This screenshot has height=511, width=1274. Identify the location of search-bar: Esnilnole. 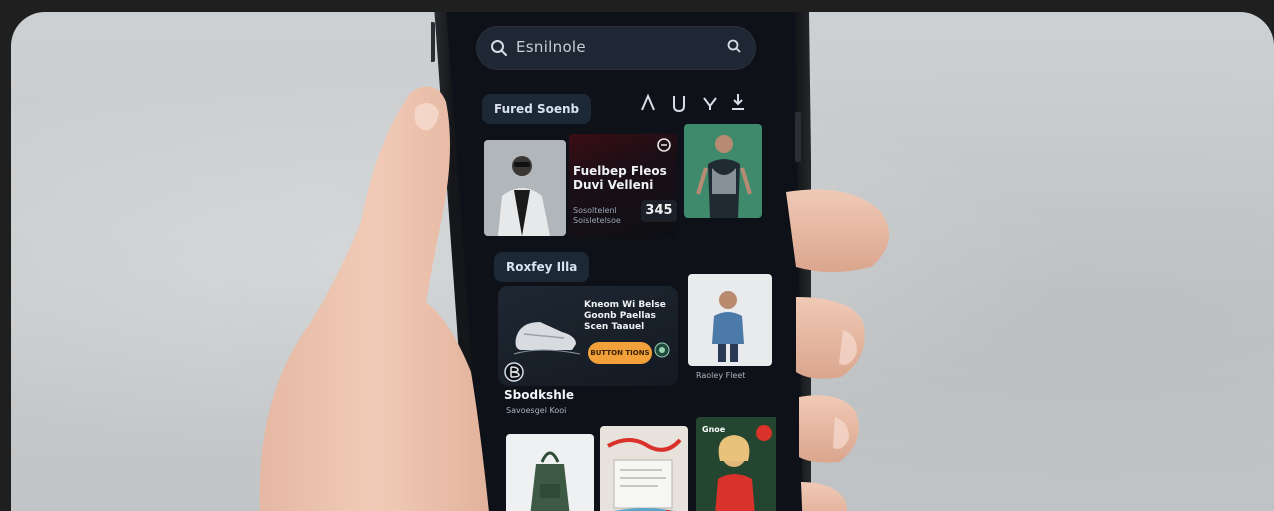
(616, 48).